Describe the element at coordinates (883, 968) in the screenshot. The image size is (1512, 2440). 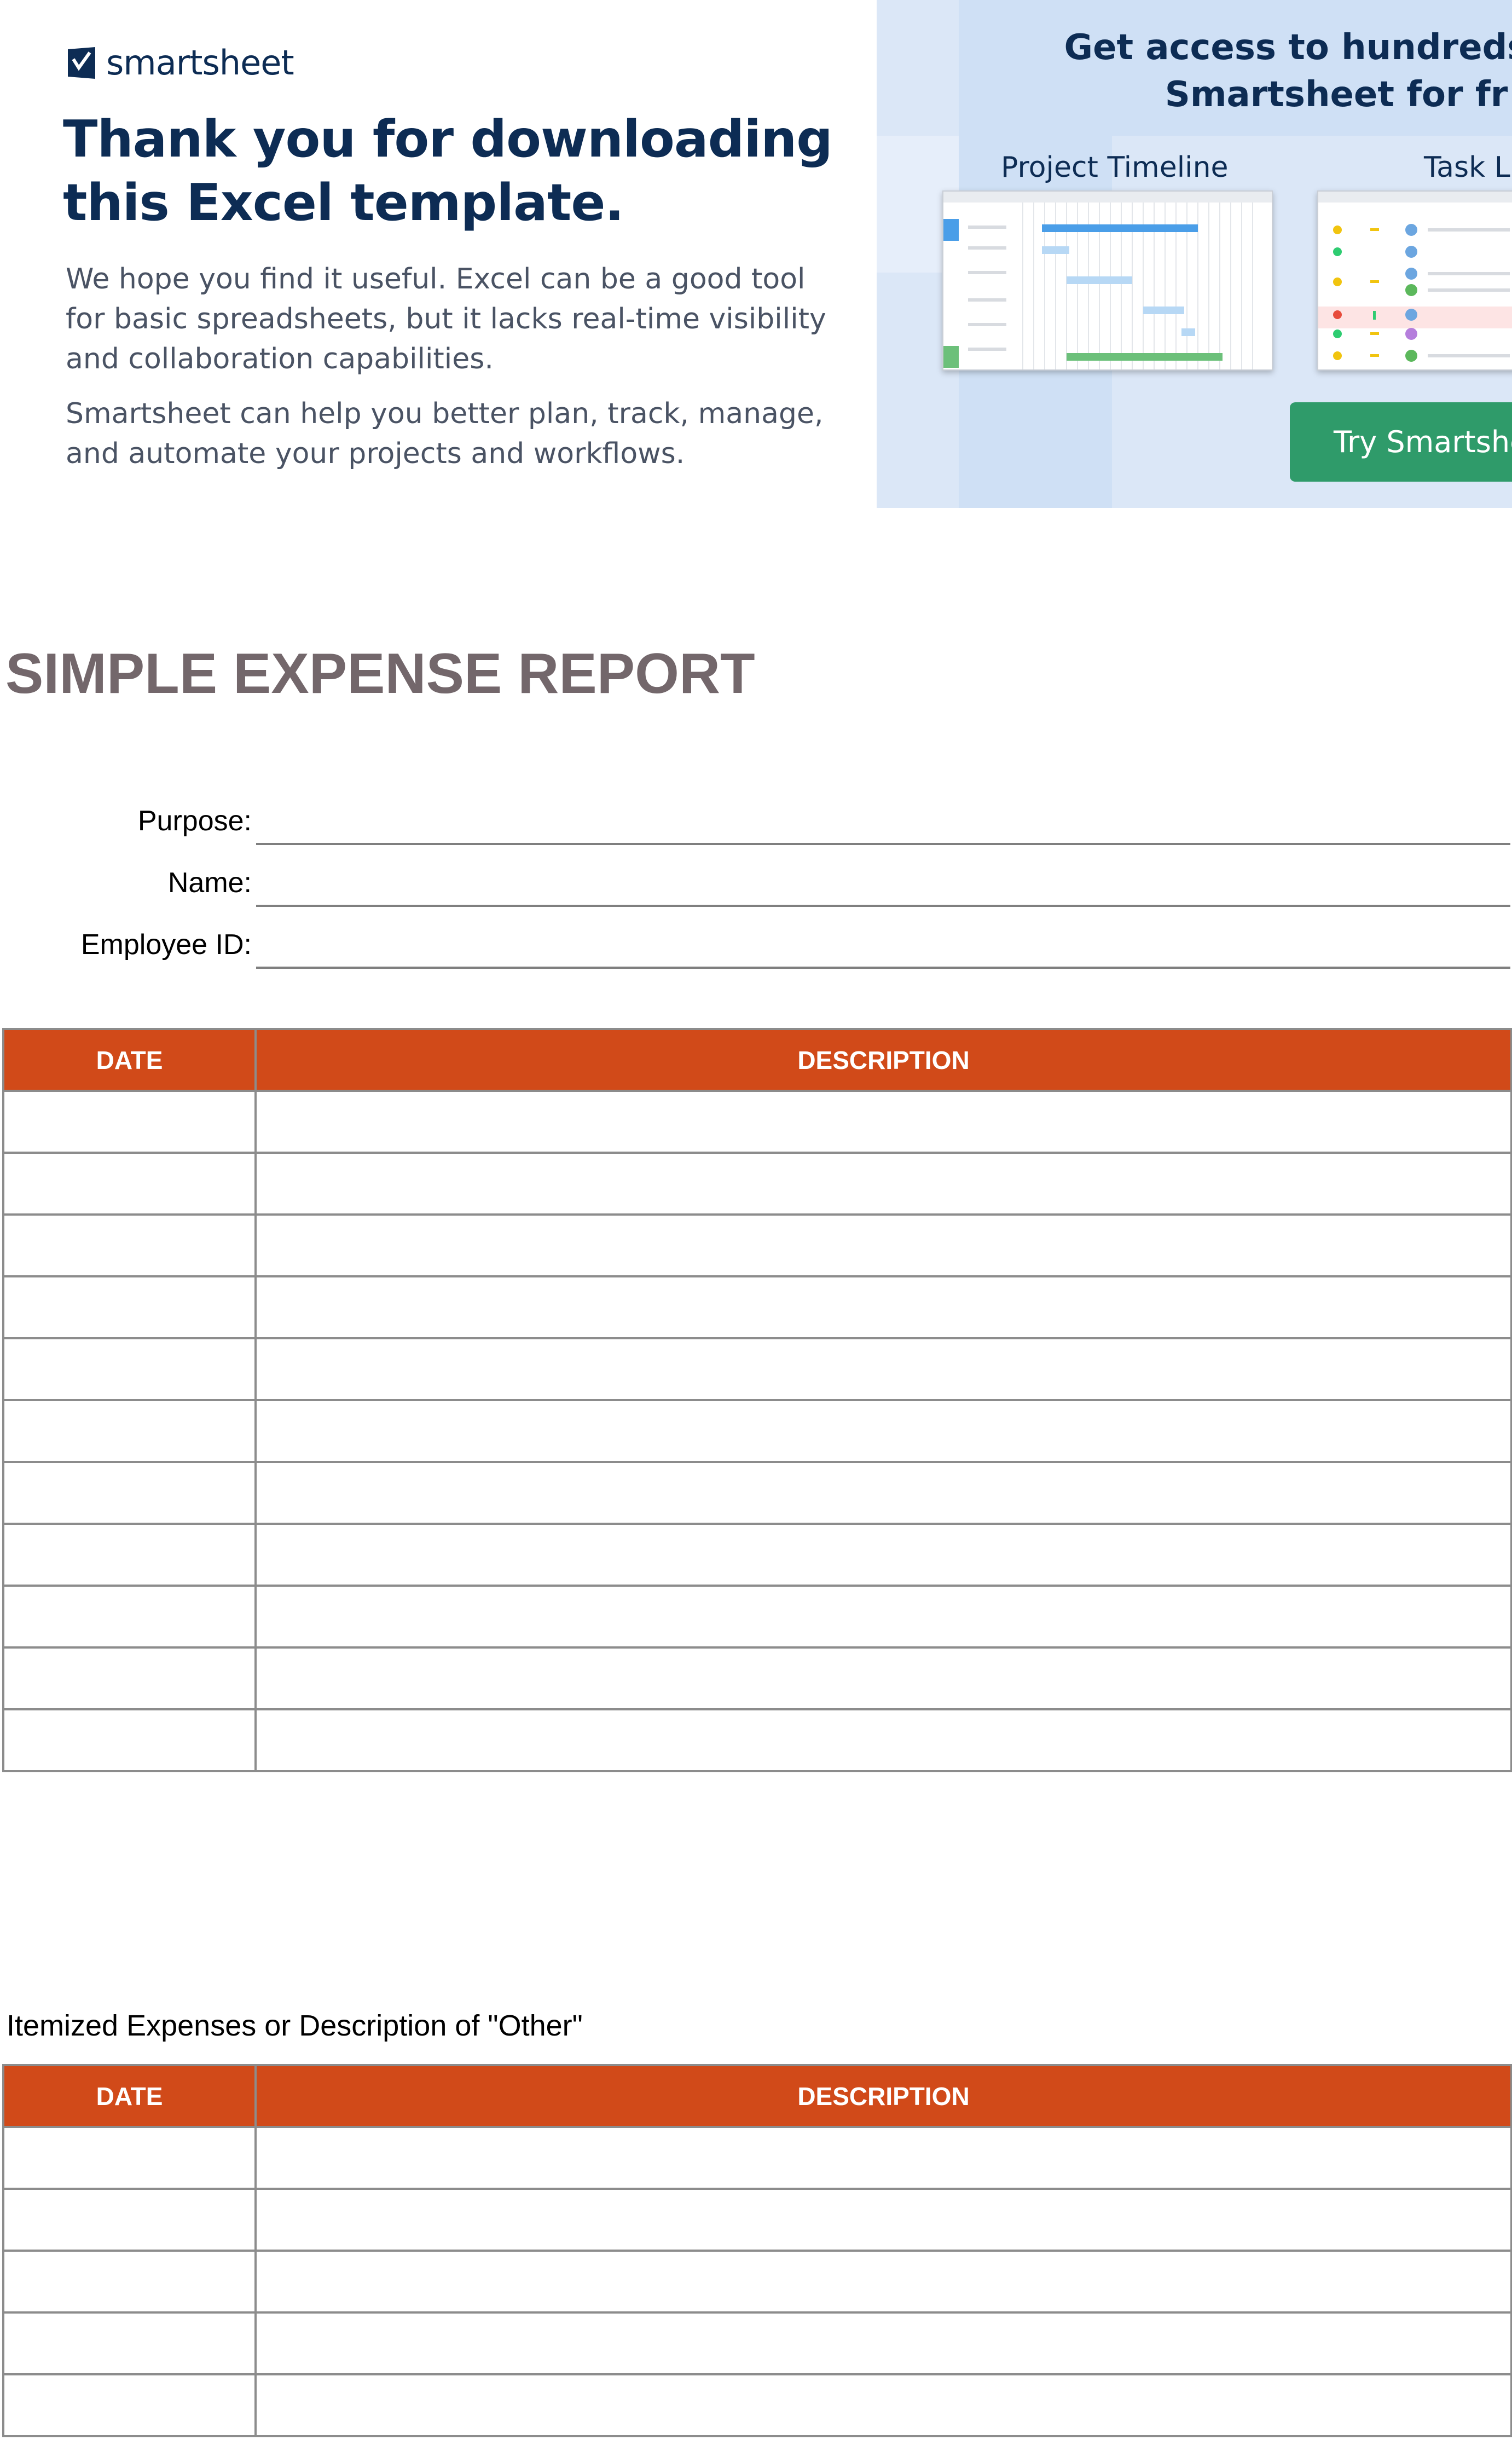
I see `employee-id-input-line` at that location.